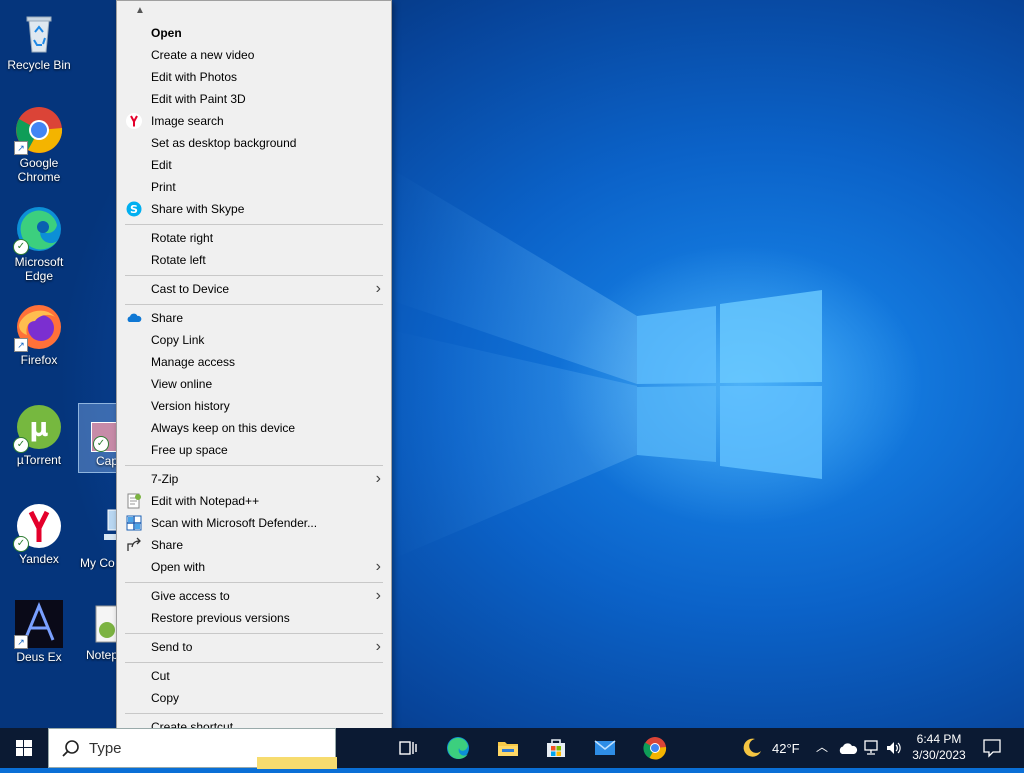  I want to click on menu-item-view-online: View online, so click(254, 384).